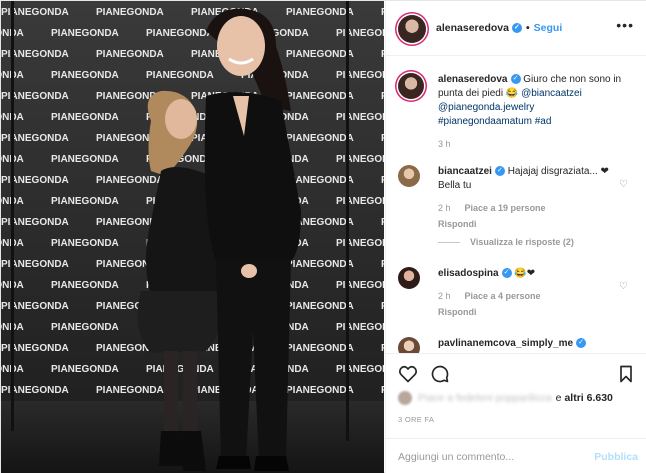  What do you see at coordinates (12, 216) in the screenshot?
I see `backdrop-stand-left` at bounding box center [12, 216].